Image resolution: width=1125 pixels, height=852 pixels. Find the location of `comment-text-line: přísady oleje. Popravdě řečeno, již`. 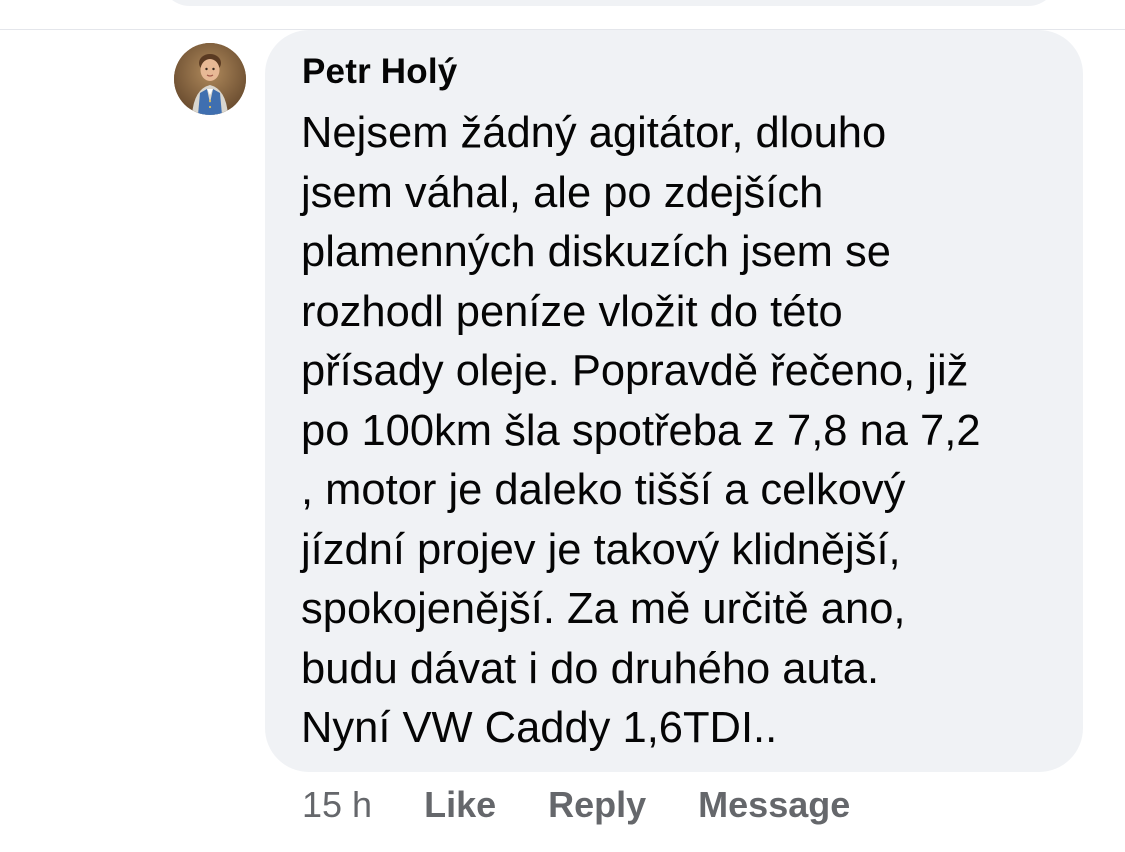

comment-text-line: přísady oleje. Popravdě řečeno, již is located at coordinates (635, 371).